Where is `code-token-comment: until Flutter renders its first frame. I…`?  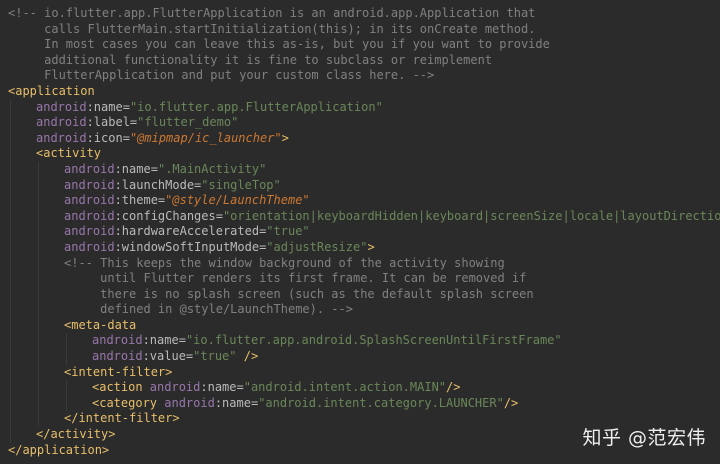
code-token-comment: until Flutter renders its first frame. I… is located at coordinates (295, 278).